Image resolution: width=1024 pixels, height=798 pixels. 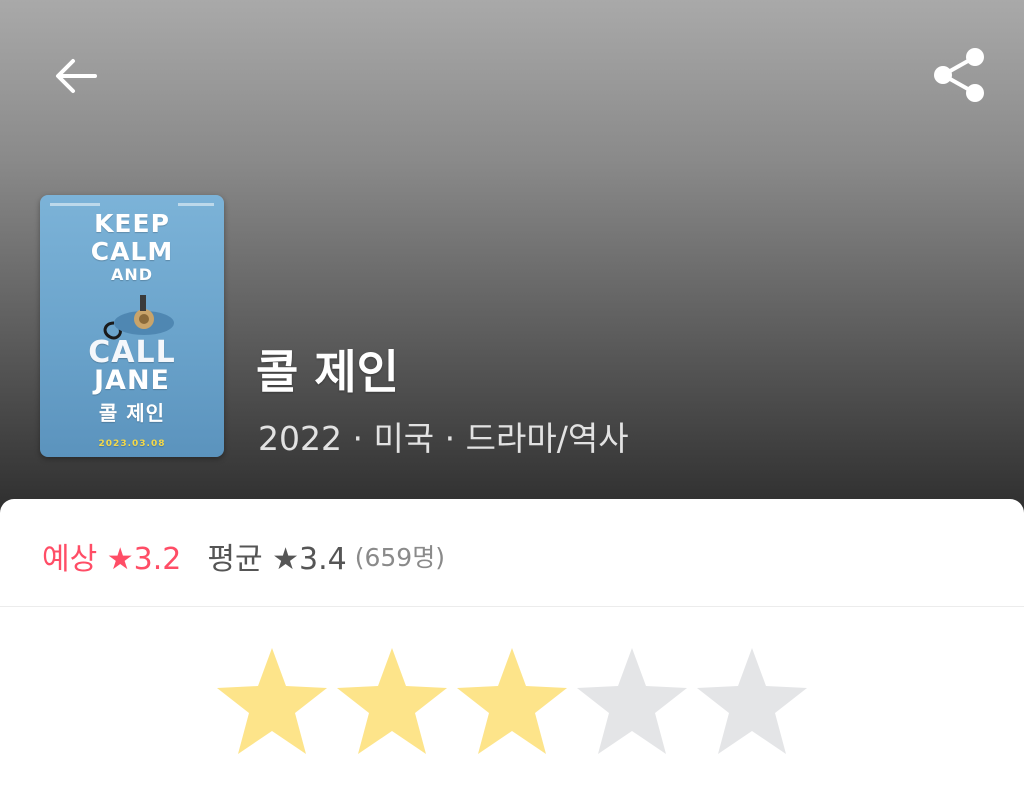 I want to click on average-rating-label: 평균, so click(x=235, y=559).